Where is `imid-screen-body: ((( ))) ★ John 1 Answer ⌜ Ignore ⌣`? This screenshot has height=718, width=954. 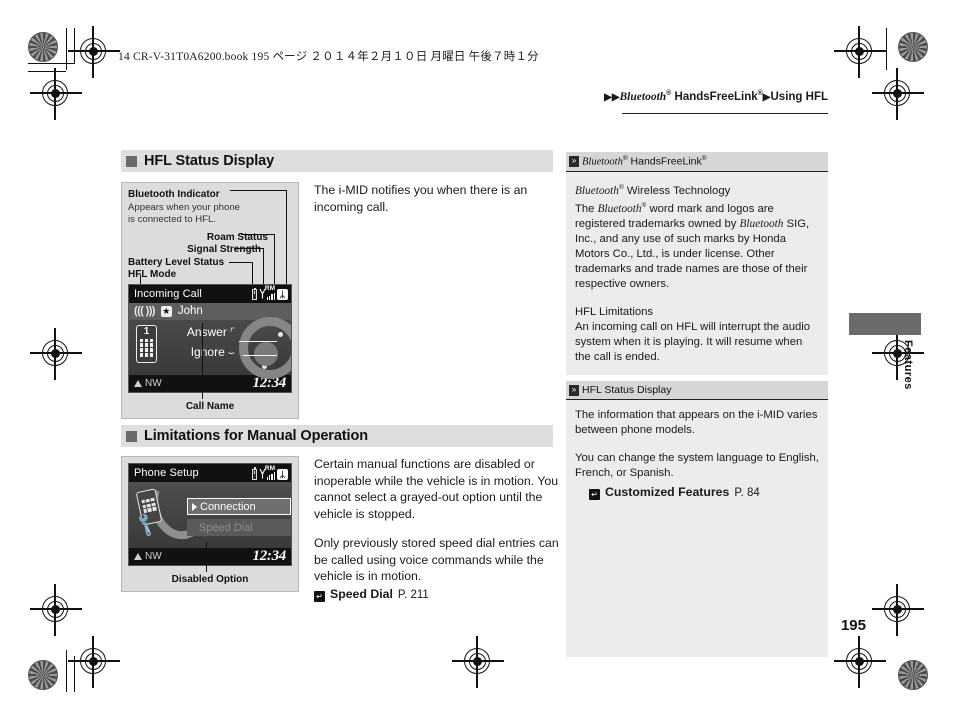 imid-screen-body: ((( ))) ★ John 1 Answer ⌜ Ignore ⌣ is located at coordinates (210, 340).